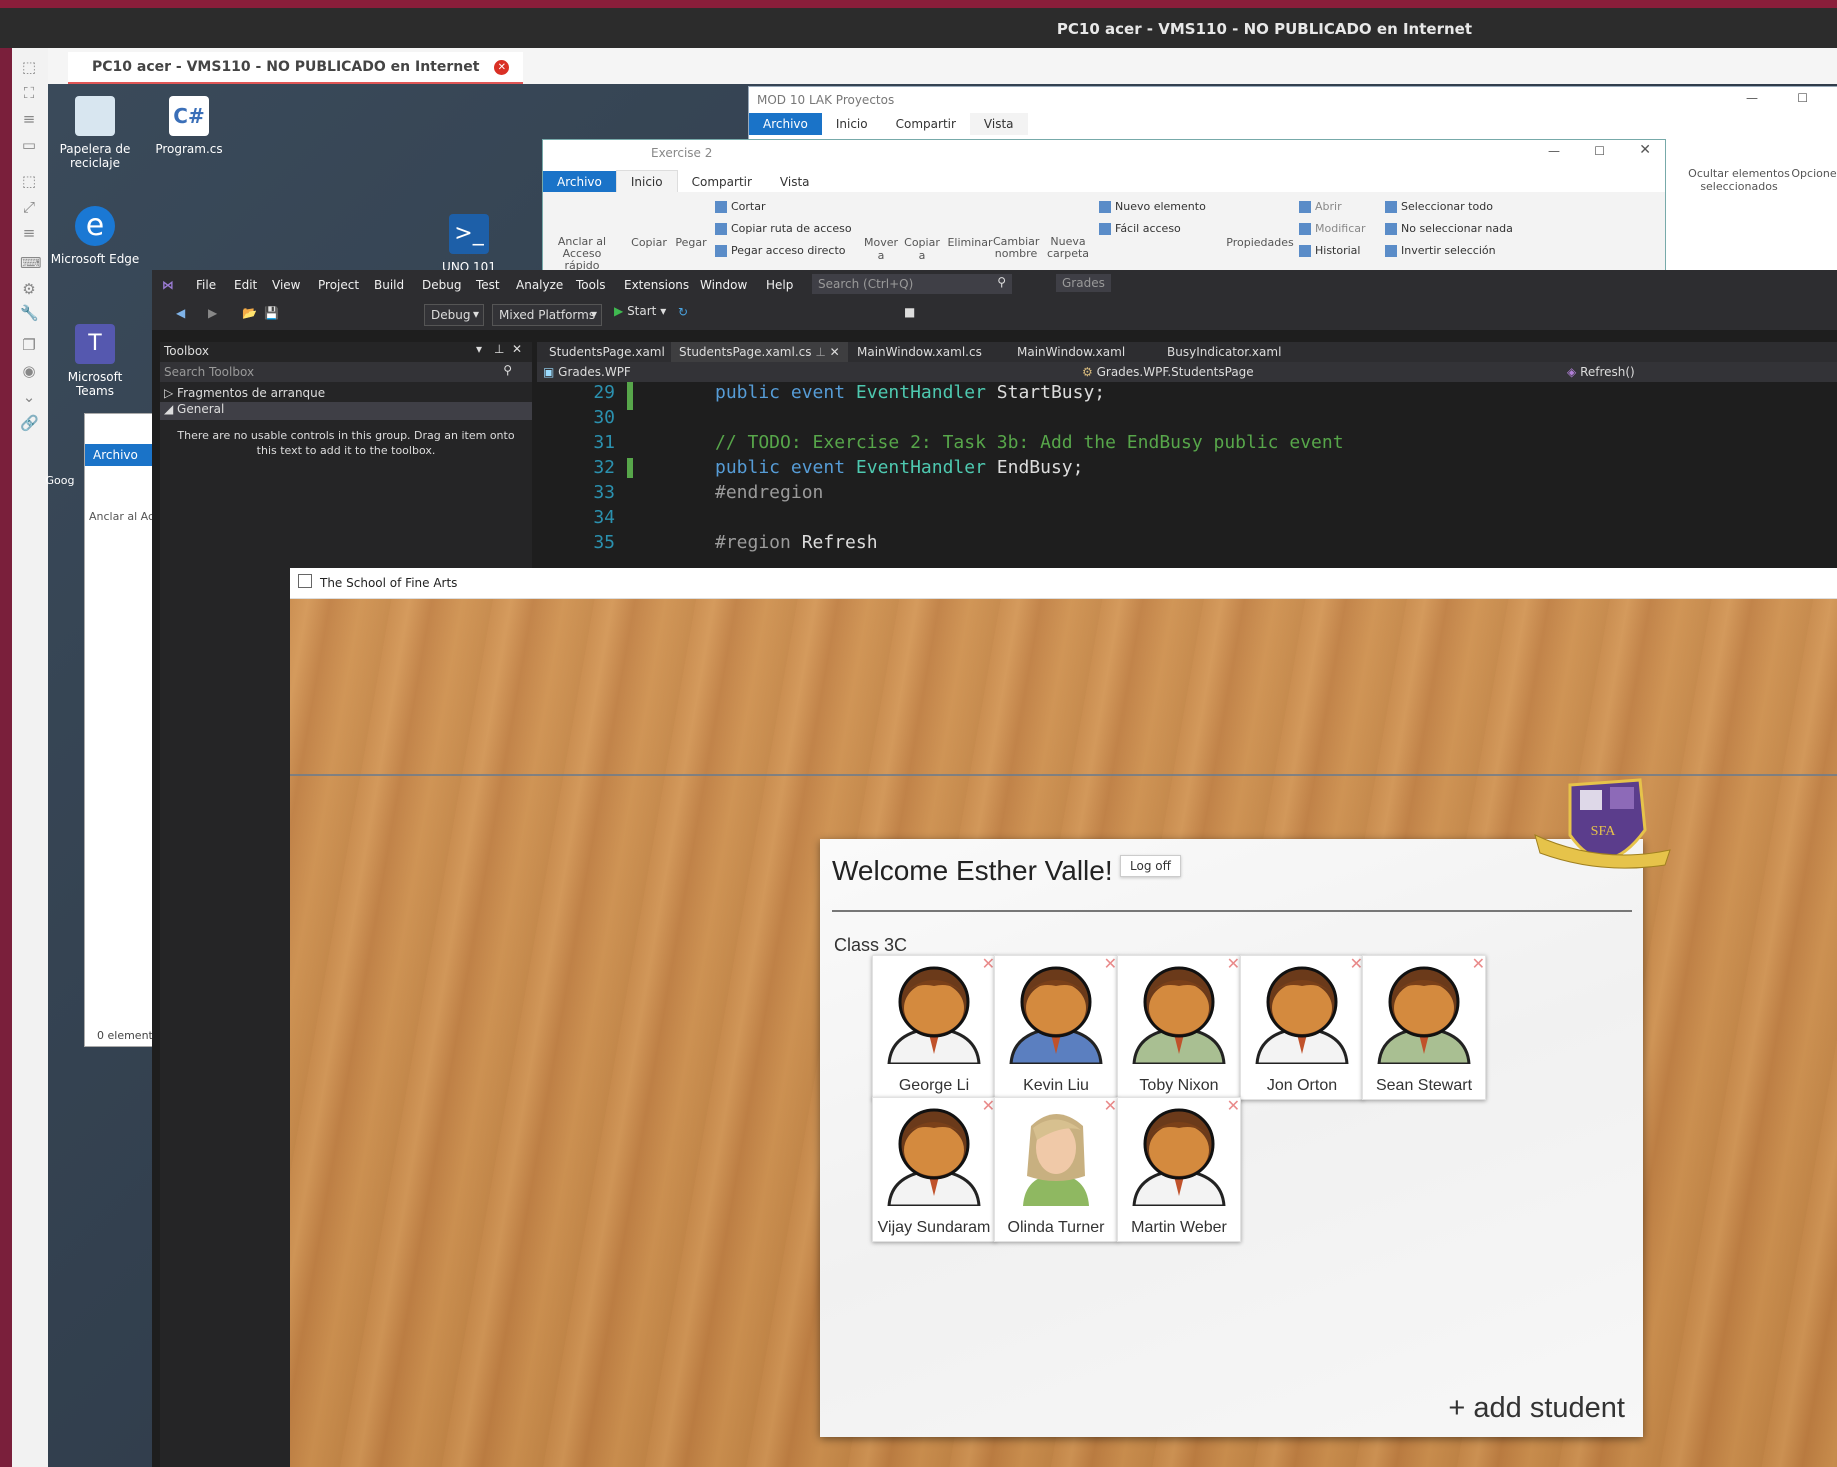  What do you see at coordinates (780, 250) in the screenshot?
I see `paste-shortcut-button: Pegar acceso directo` at bounding box center [780, 250].